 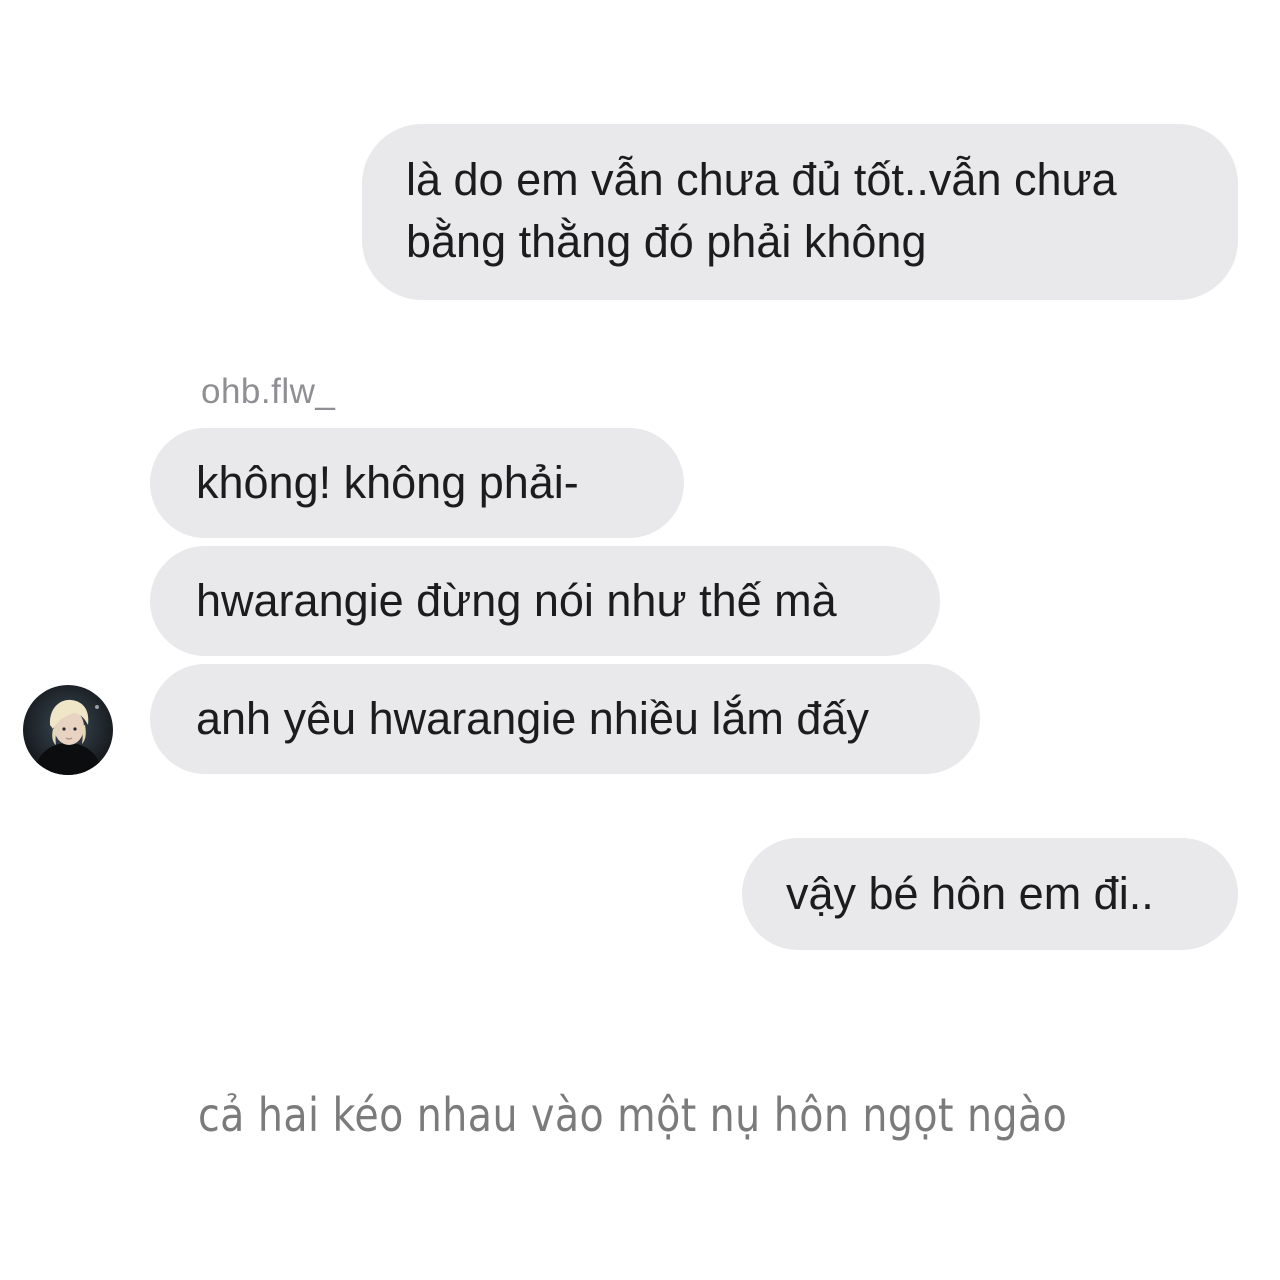 I want to click on received-message-bubble: không! không phải-, so click(x=417, y=483).